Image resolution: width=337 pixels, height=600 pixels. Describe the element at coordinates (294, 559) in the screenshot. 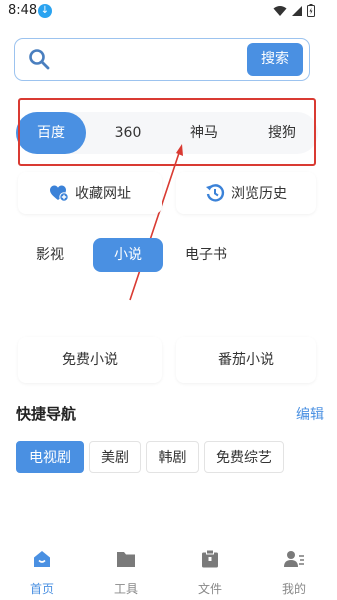

I see `user-icon` at that location.